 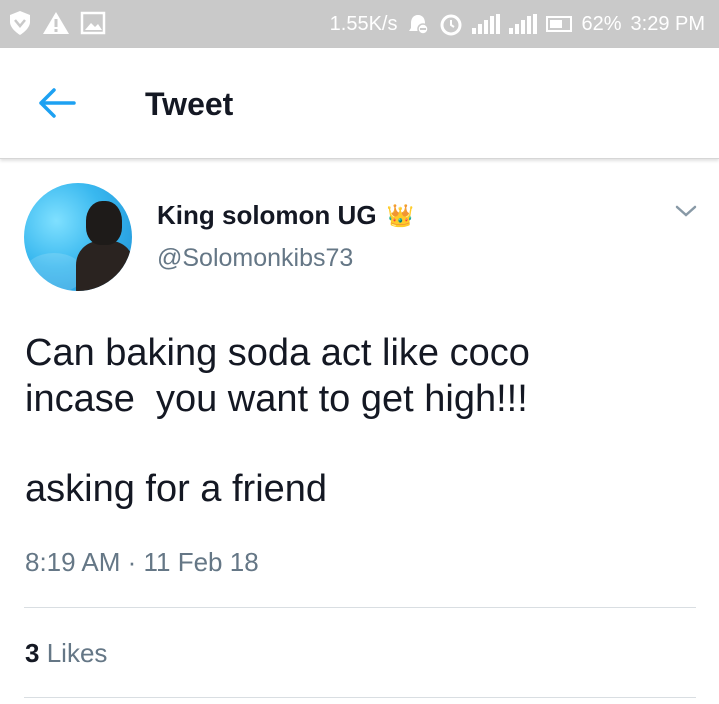 What do you see at coordinates (56, 103) in the screenshot?
I see `back-arrow-icon` at bounding box center [56, 103].